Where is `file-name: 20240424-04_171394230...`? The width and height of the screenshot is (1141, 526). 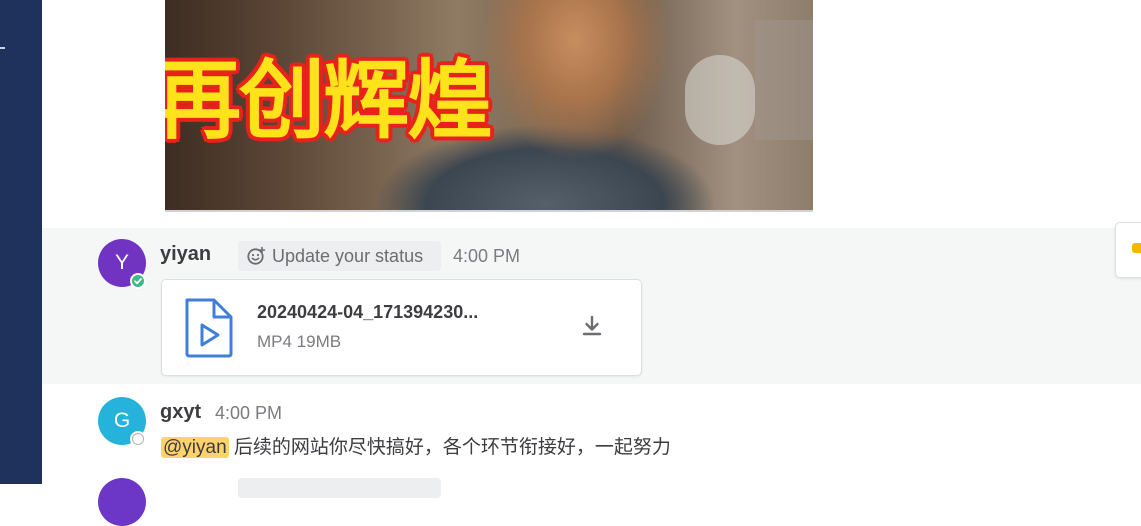 file-name: 20240424-04_171394230... is located at coordinates (367, 312).